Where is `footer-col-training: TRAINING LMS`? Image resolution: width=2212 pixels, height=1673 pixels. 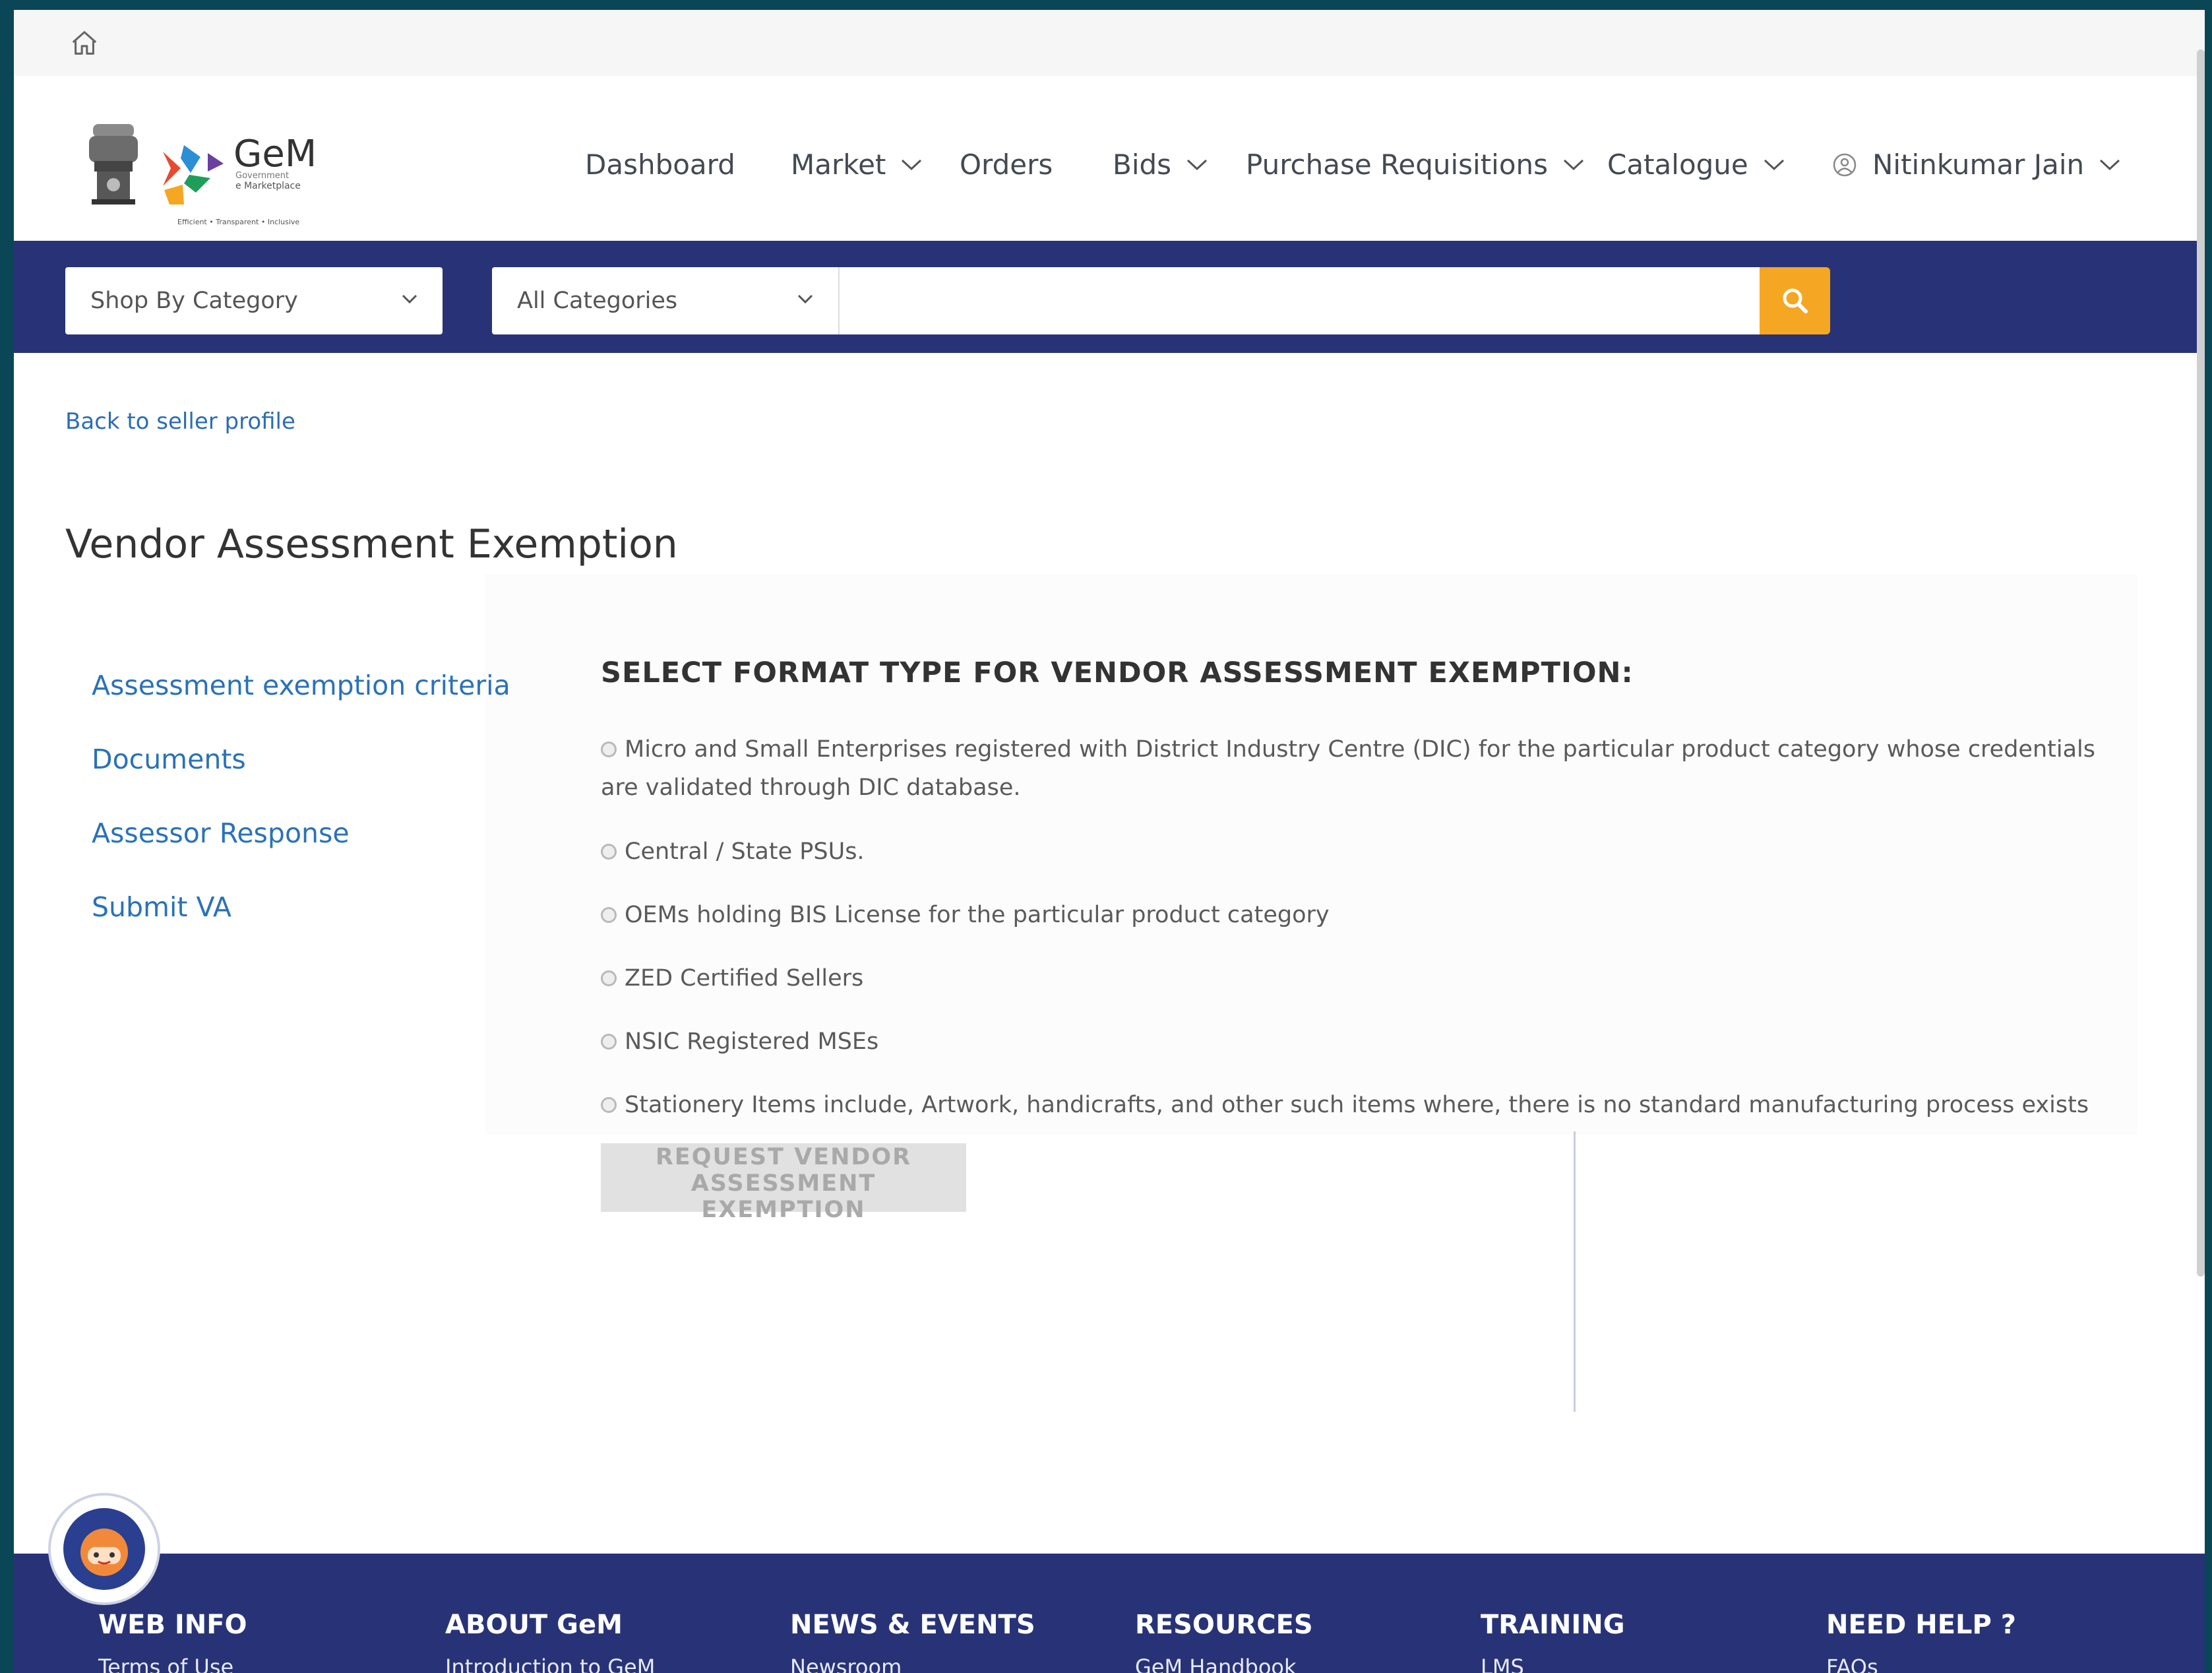 footer-col-training: TRAINING LMS is located at coordinates (1553, 1641).